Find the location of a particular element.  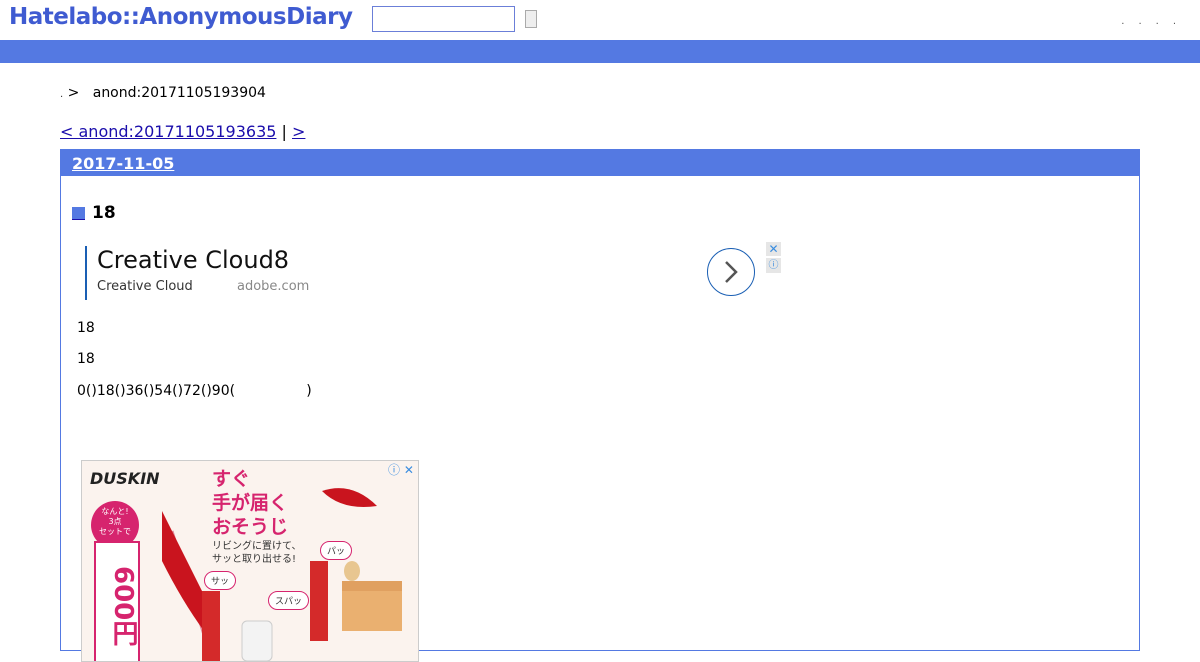

ad-arrow-button is located at coordinates (731, 272).